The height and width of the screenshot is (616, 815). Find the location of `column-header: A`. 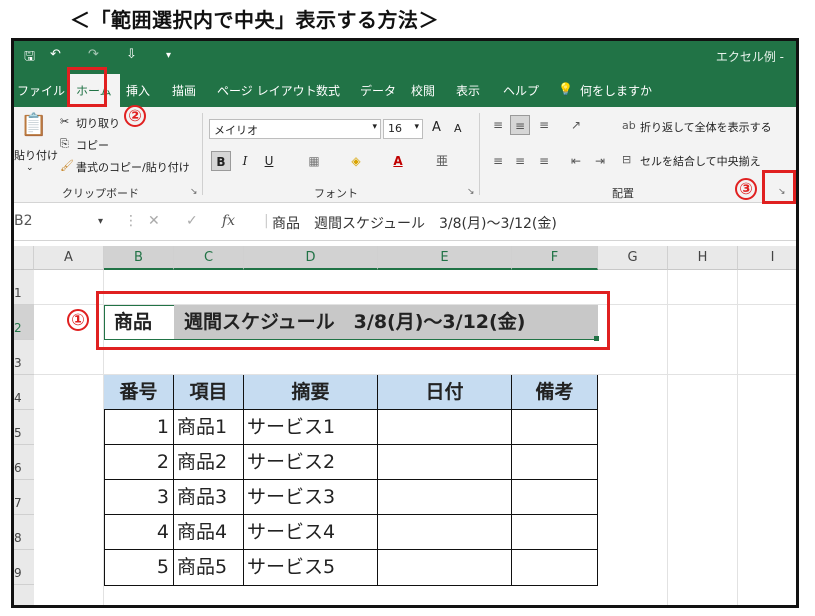

column-header: A is located at coordinates (69, 258).